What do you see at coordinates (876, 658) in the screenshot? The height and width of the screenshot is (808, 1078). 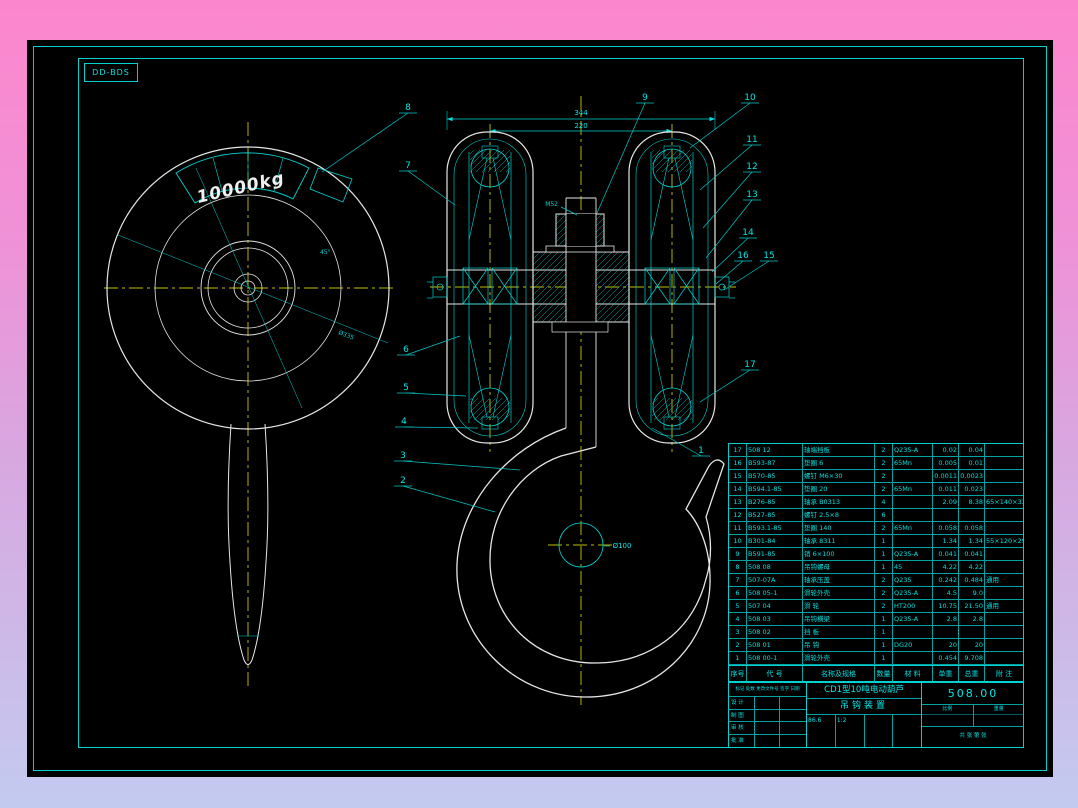 I see `parts-table-row: 1 508 00-1 滑轮外壳 1 0.454 9.708` at bounding box center [876, 658].